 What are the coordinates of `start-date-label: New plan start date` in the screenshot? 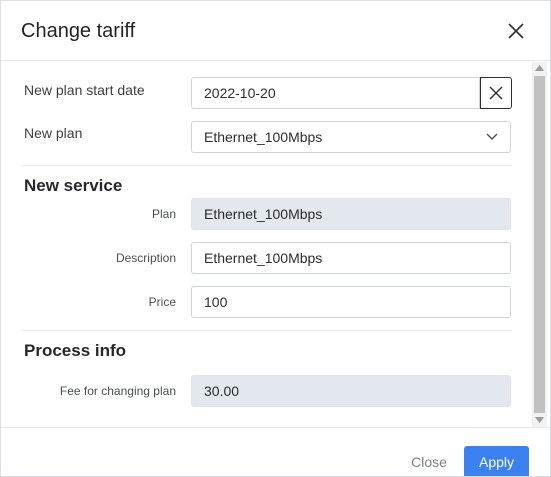 It's located at (84, 90).